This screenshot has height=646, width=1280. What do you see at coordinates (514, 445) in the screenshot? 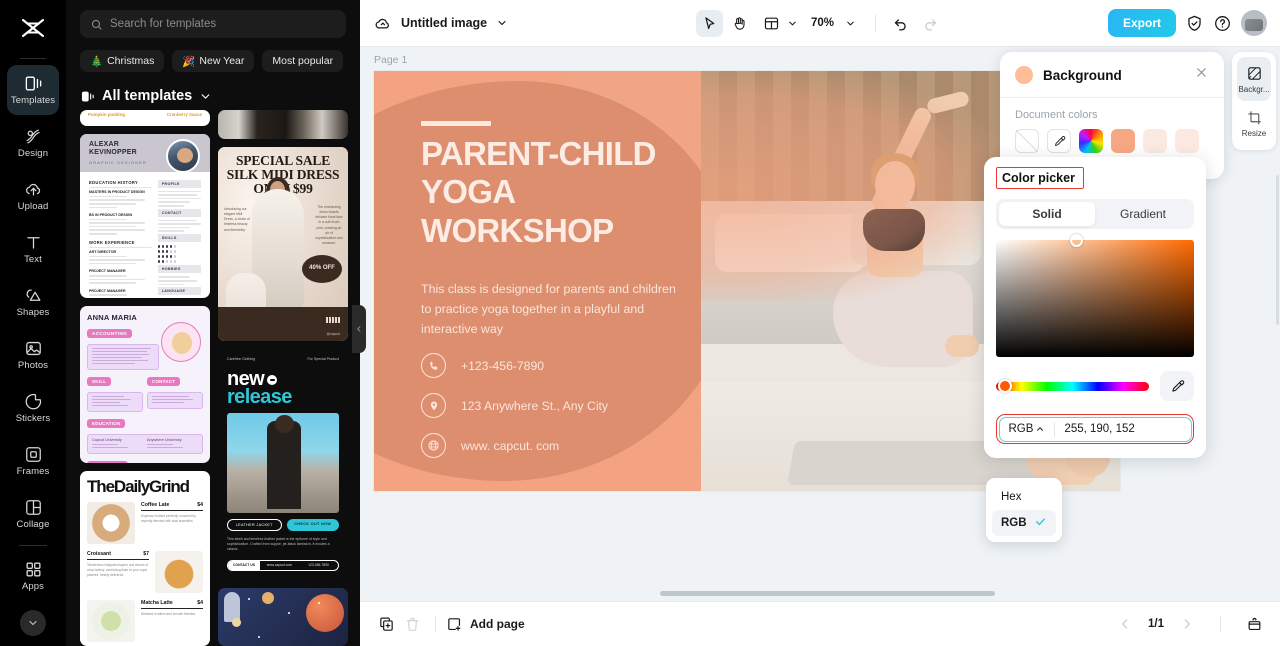
I see `contact-row-website: www. capcut. com` at bounding box center [514, 445].